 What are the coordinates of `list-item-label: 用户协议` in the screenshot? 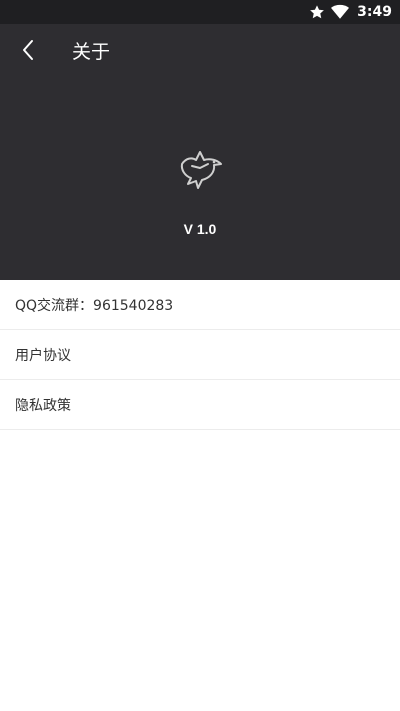 It's located at (43, 355).